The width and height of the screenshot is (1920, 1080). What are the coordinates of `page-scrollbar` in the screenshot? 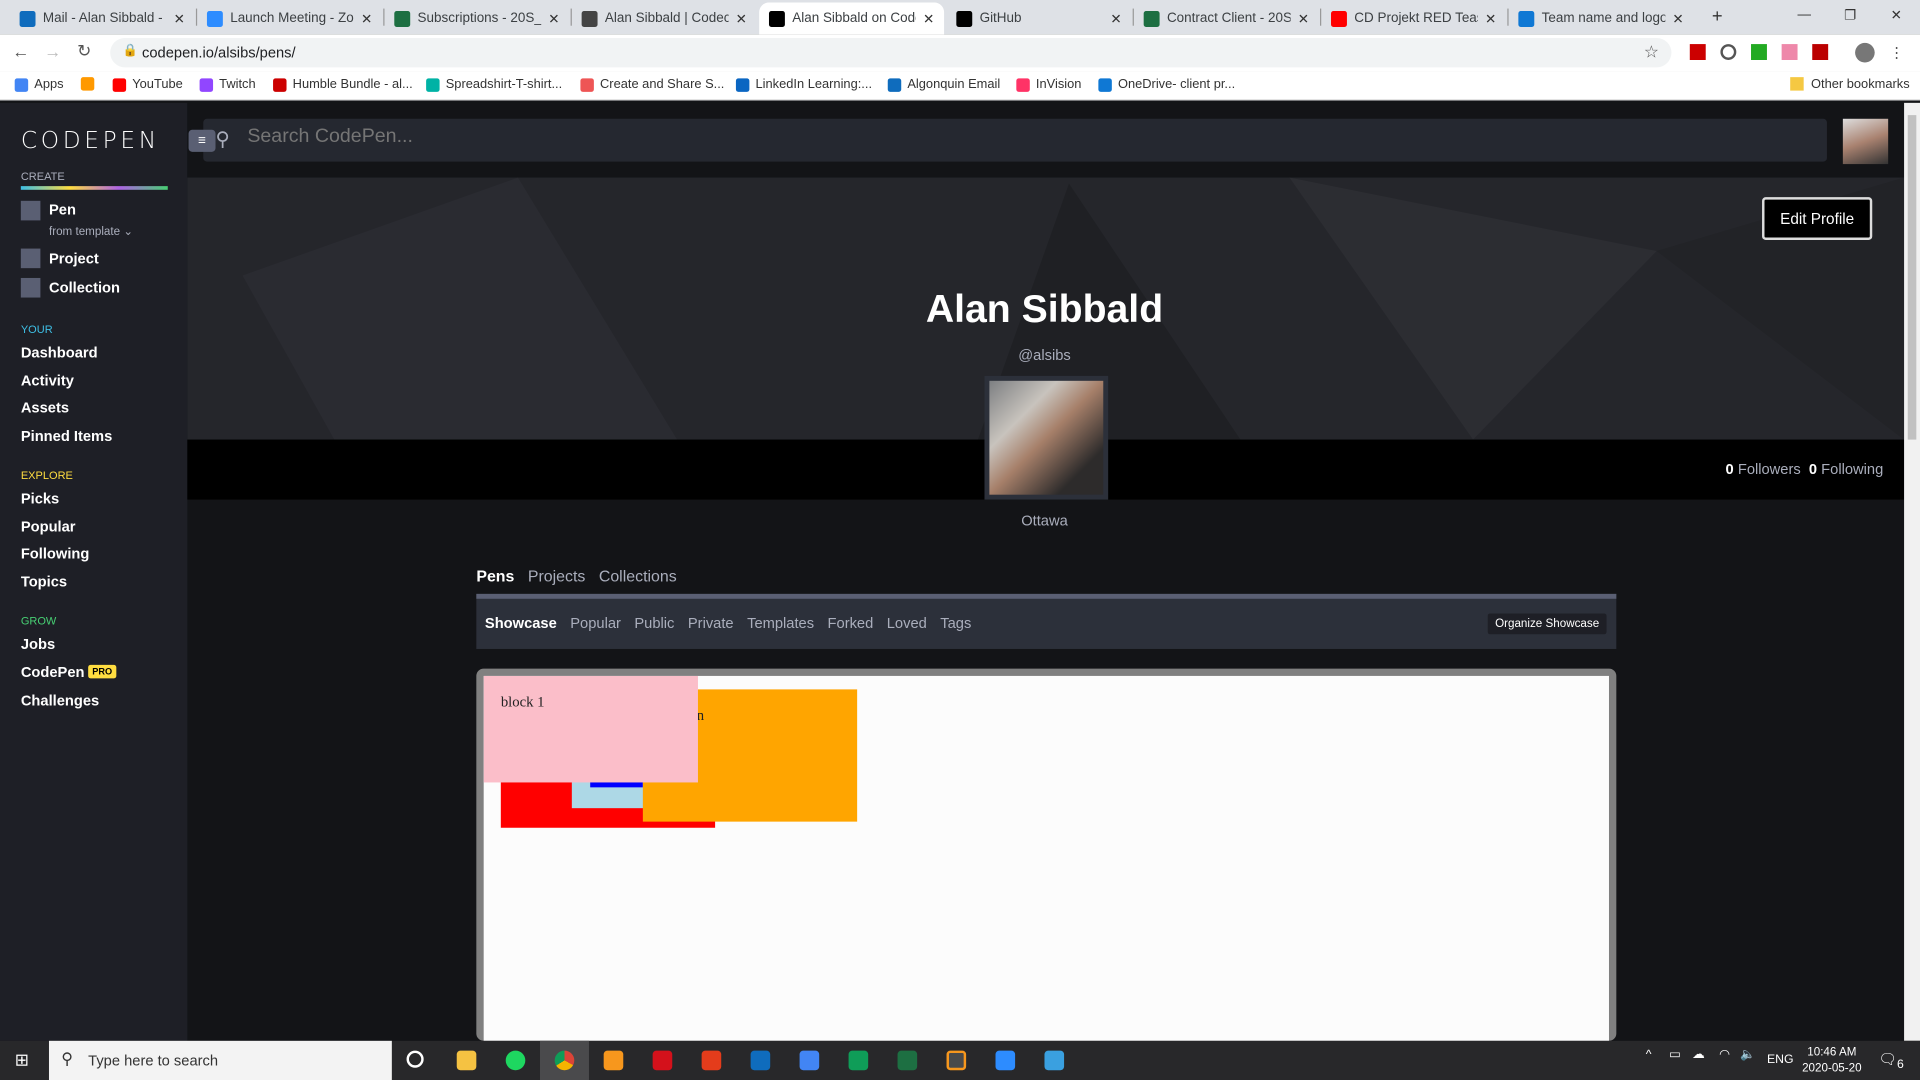 It's located at (1912, 571).